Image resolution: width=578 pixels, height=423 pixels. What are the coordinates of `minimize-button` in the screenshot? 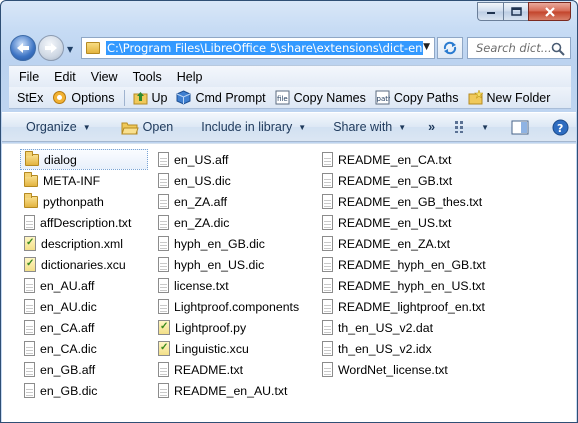 It's located at (490, 11).